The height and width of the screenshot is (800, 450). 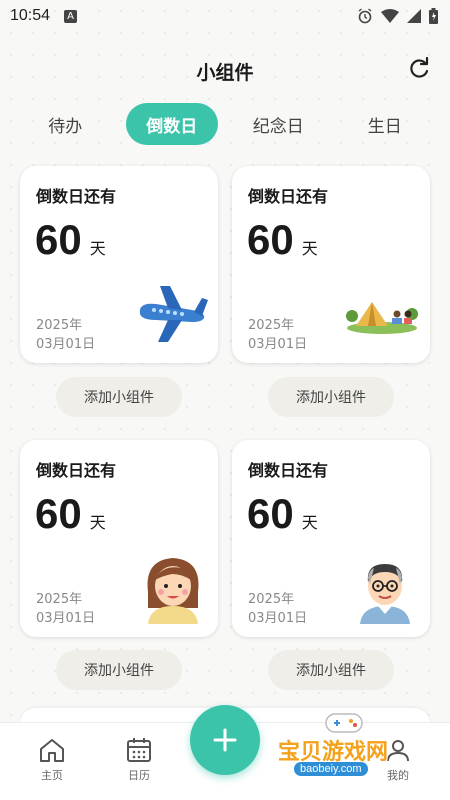 I want to click on status-time: 10:54, so click(x=30, y=15).